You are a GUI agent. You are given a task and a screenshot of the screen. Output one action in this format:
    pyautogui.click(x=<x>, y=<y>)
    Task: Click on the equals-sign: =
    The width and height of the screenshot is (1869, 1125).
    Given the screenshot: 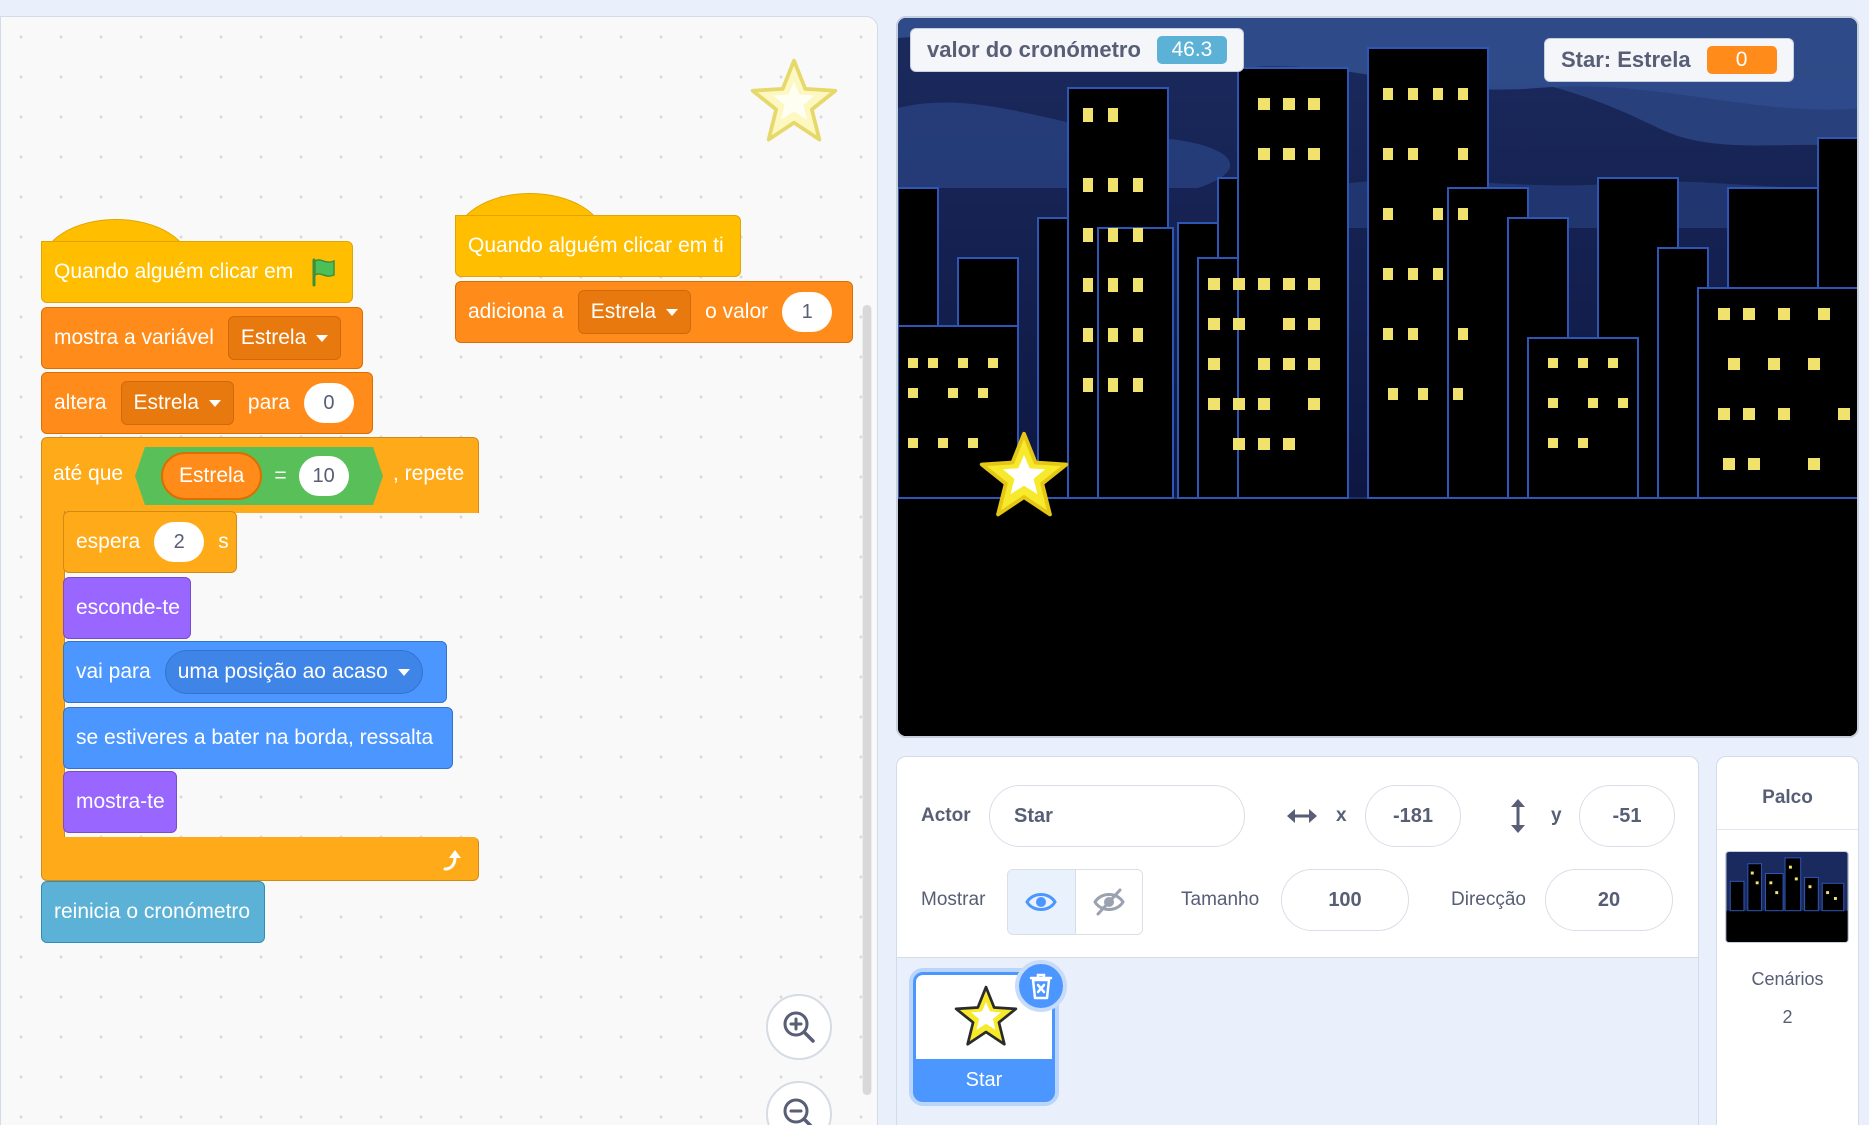 What is the action you would take?
    pyautogui.click(x=280, y=475)
    